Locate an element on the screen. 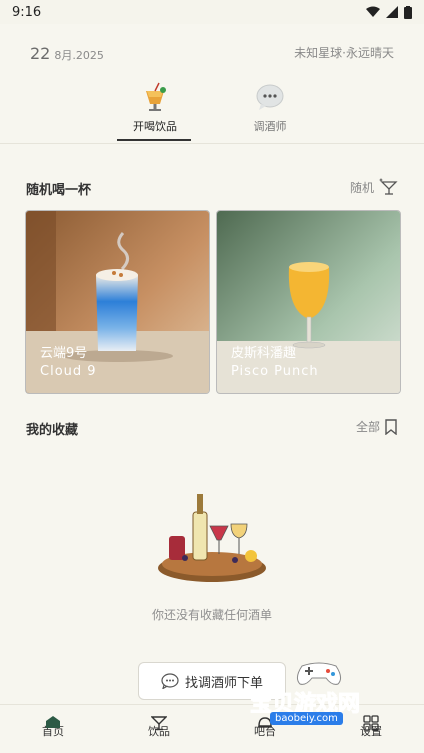 This screenshot has height=753, width=424. cloud9-name-zh: 云端9号 is located at coordinates (64, 353).